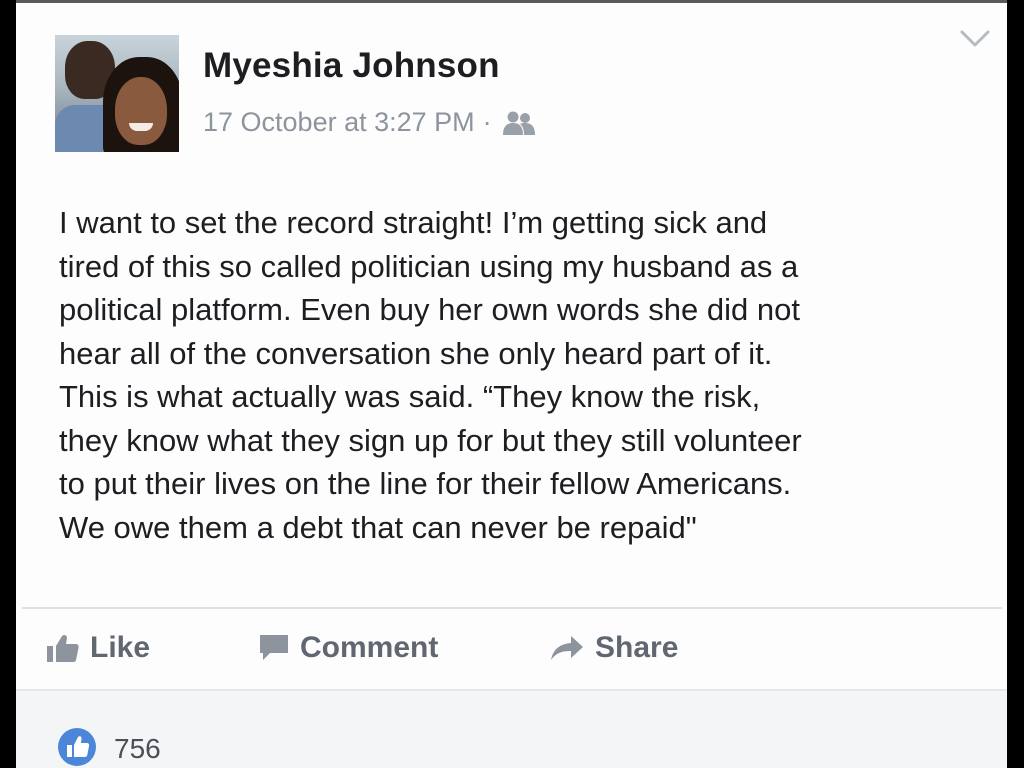 The width and height of the screenshot is (1024, 768). What do you see at coordinates (567, 648) in the screenshot?
I see `share-icon` at bounding box center [567, 648].